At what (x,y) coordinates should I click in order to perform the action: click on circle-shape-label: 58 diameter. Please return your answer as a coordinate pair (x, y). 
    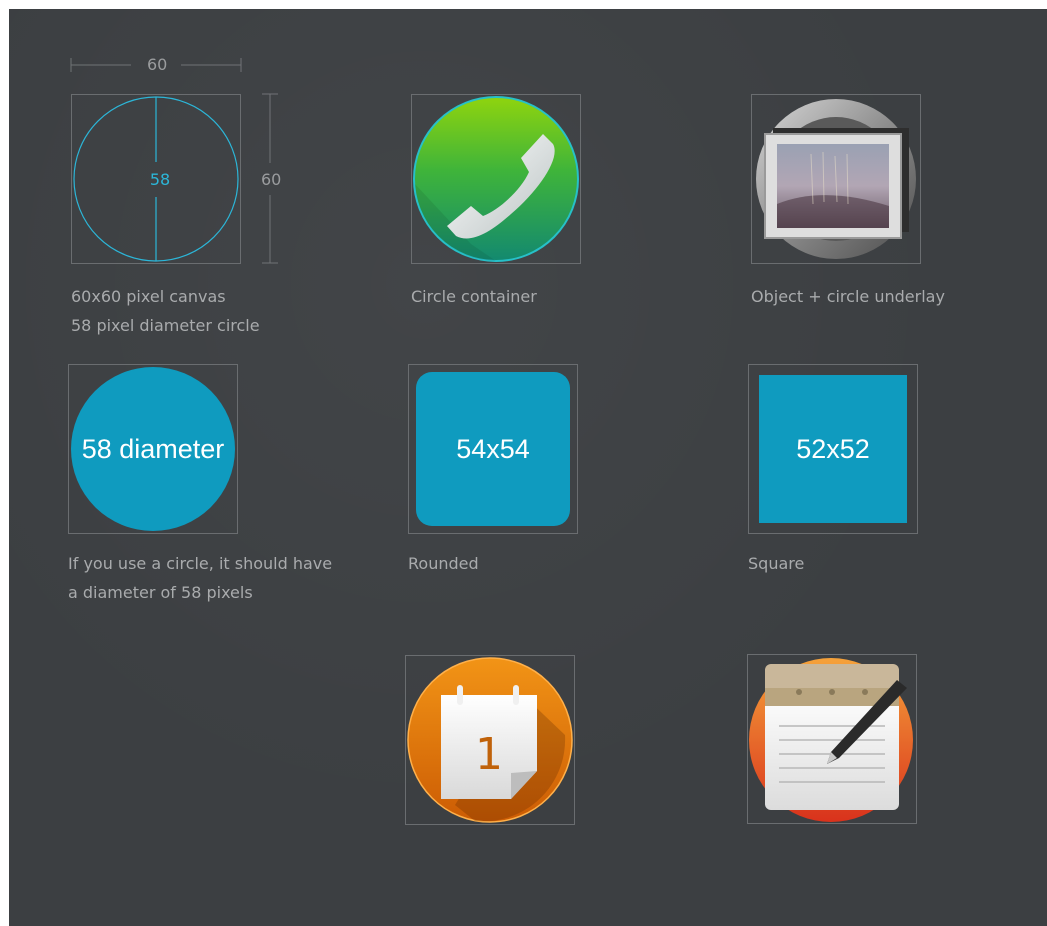
    Looking at the image, I should click on (153, 448).